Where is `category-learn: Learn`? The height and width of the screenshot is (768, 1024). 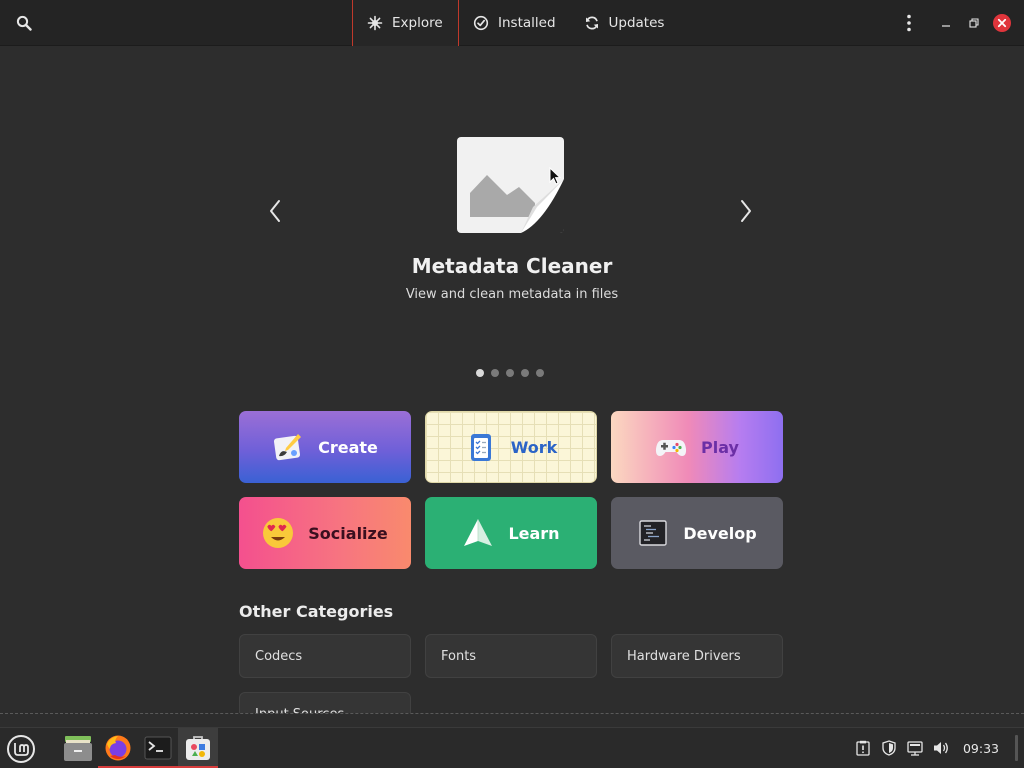 category-learn: Learn is located at coordinates (511, 533).